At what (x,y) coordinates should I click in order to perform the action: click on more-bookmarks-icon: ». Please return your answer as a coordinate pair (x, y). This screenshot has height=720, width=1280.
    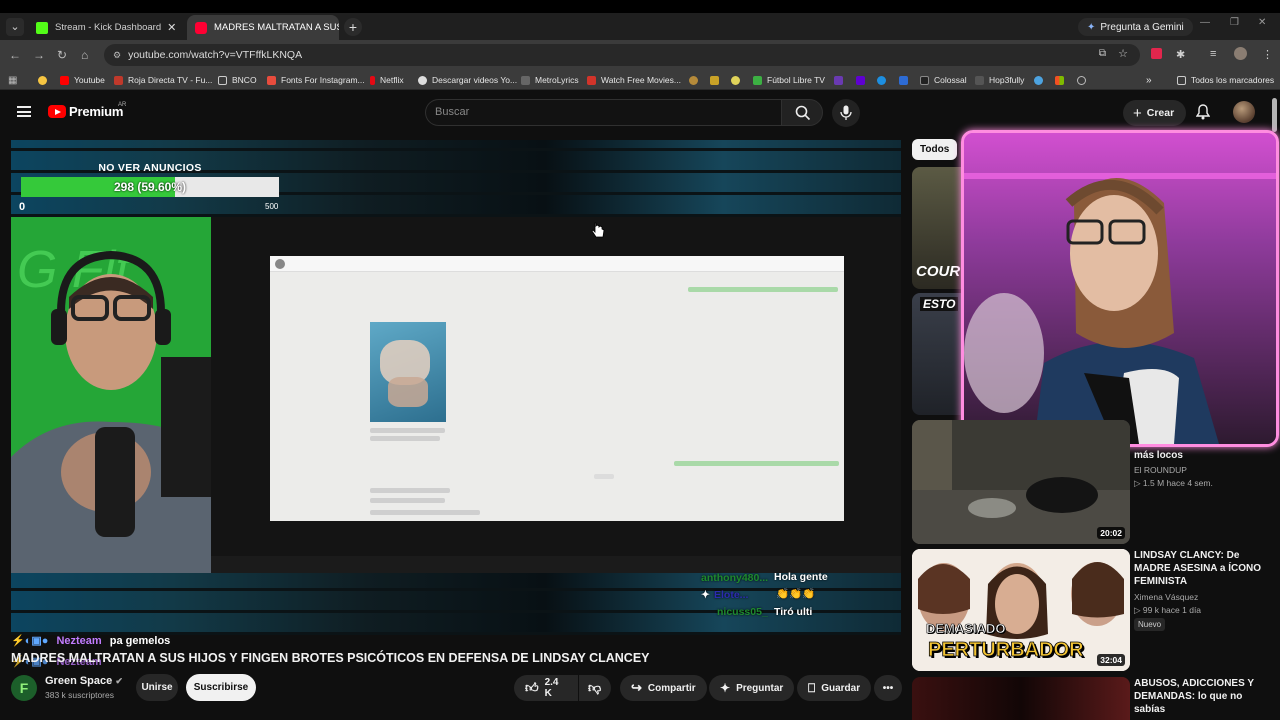
    Looking at the image, I should click on (1149, 80).